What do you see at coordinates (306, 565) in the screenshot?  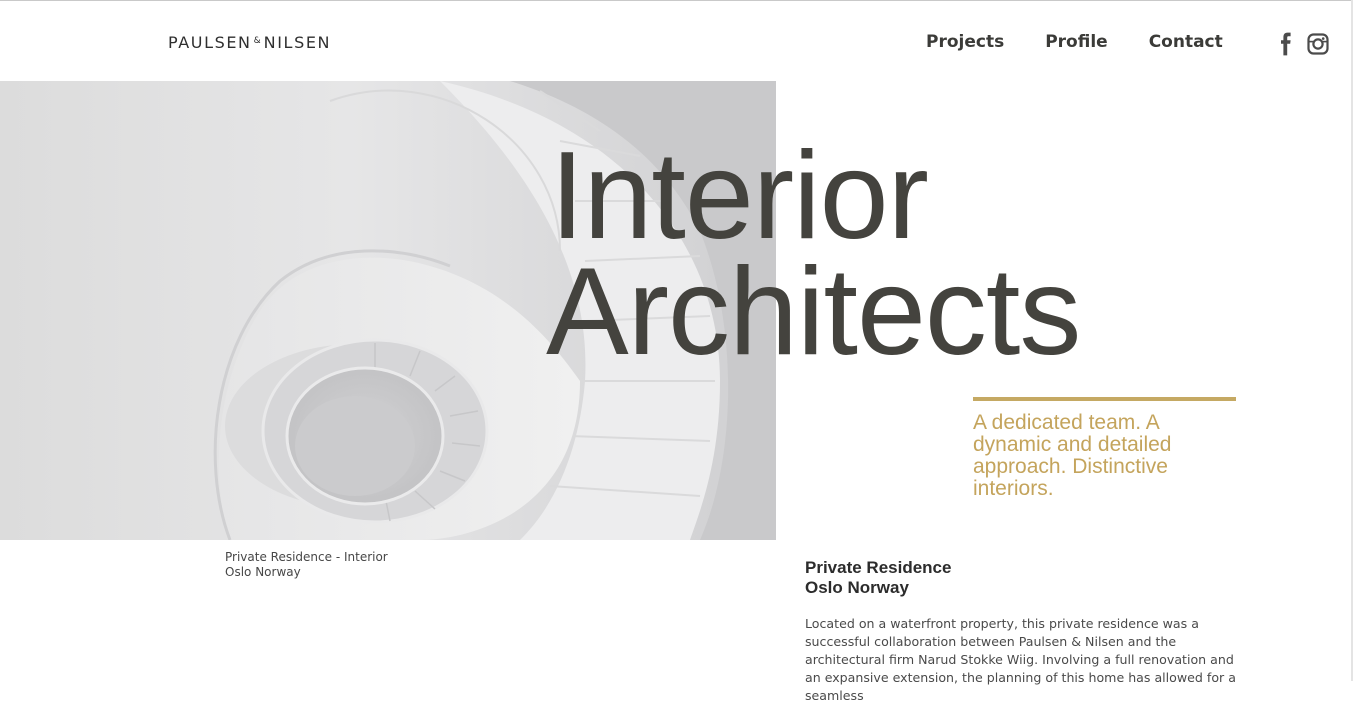 I see `photo-caption: Private Residence - Interior Oslo Norway` at bounding box center [306, 565].